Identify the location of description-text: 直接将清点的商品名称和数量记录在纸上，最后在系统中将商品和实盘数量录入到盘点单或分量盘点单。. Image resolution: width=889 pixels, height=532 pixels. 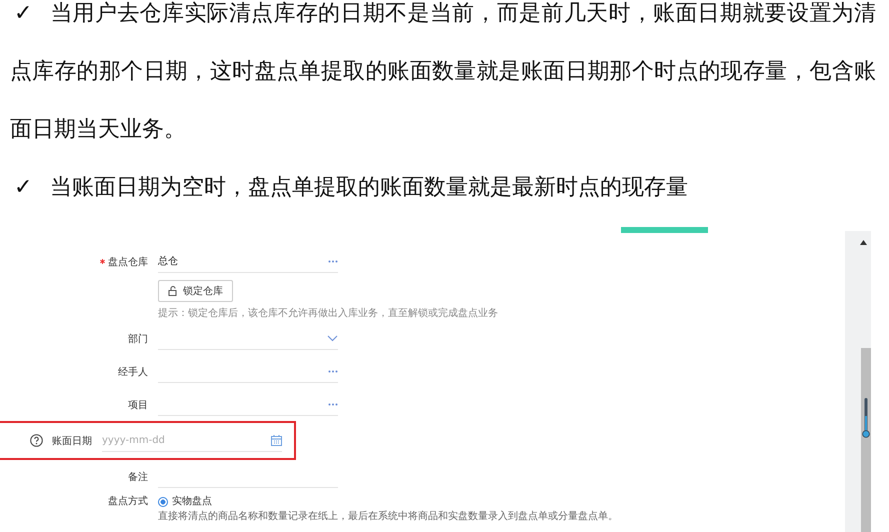
(388, 517).